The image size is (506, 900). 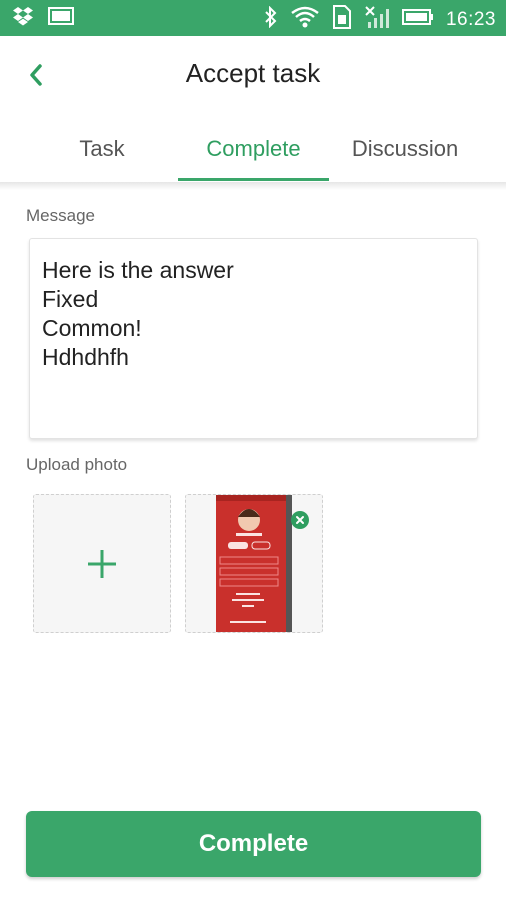 What do you see at coordinates (253, 844) in the screenshot?
I see `complete-button: Complete` at bounding box center [253, 844].